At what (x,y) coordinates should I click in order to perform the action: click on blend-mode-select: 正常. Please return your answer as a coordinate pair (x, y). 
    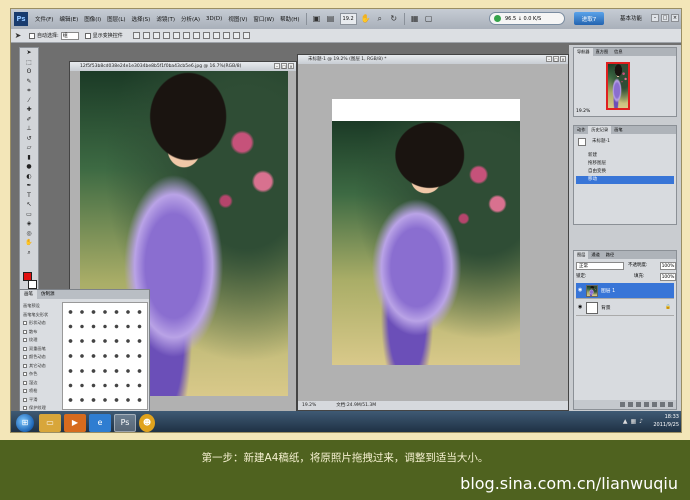
    Looking at the image, I should click on (600, 266).